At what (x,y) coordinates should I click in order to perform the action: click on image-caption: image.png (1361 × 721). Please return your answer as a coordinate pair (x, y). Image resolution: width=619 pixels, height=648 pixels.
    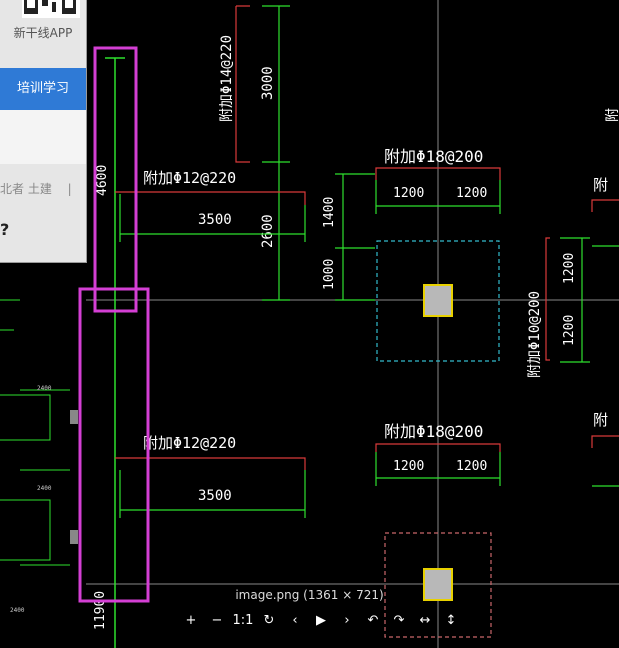
    Looking at the image, I should click on (309, 595).